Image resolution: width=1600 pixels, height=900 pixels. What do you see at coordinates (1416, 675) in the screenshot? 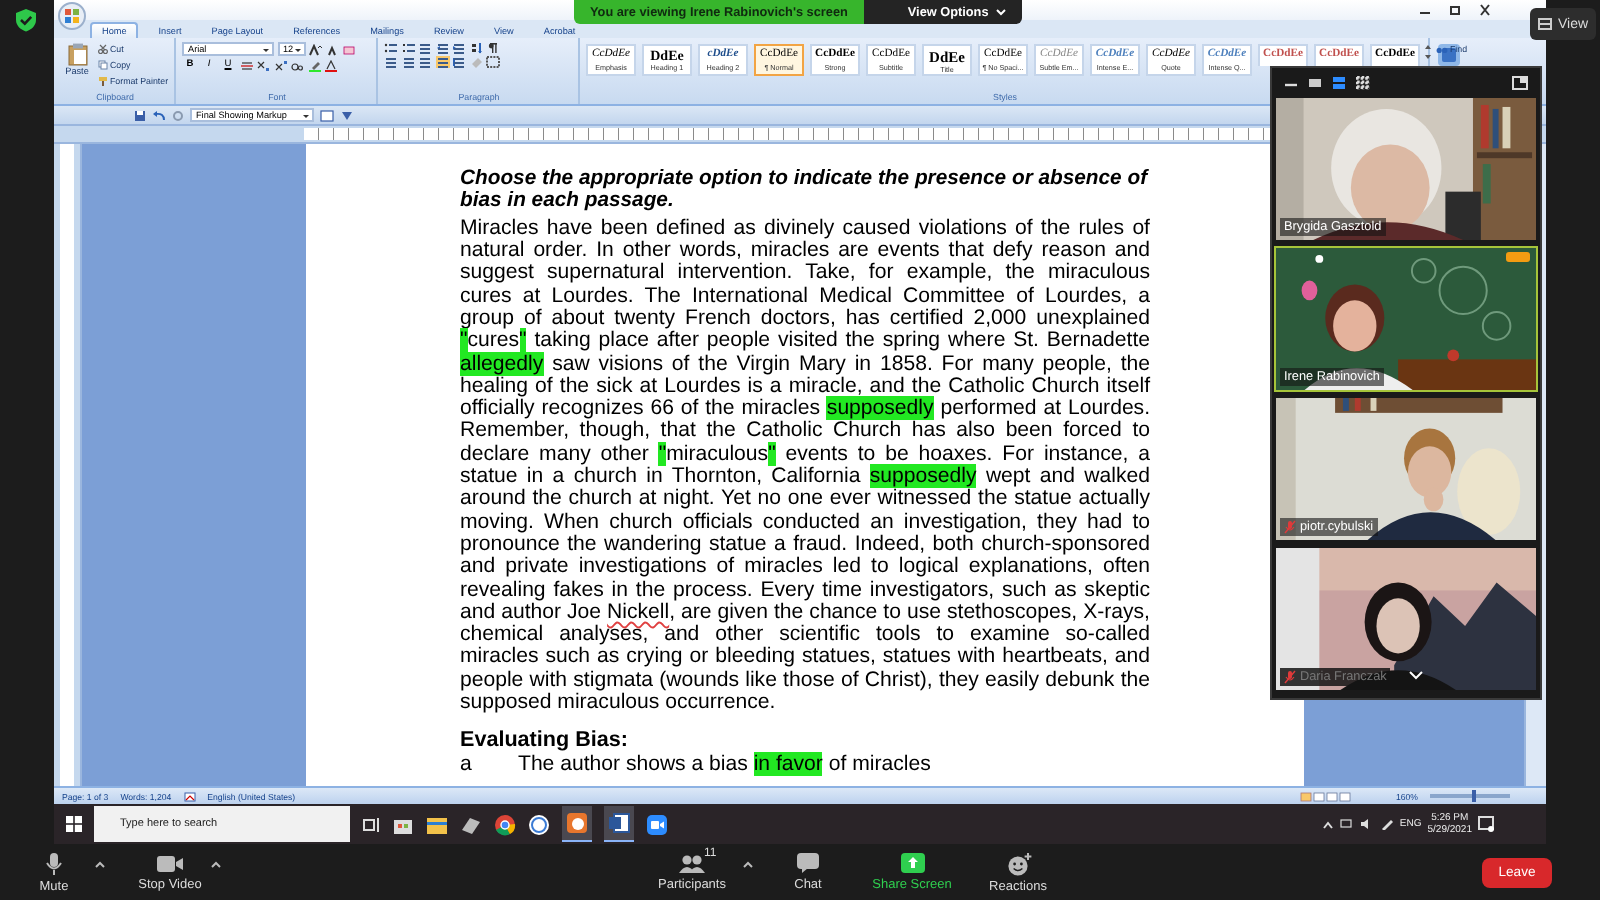
I see `scroll-down-button` at bounding box center [1416, 675].